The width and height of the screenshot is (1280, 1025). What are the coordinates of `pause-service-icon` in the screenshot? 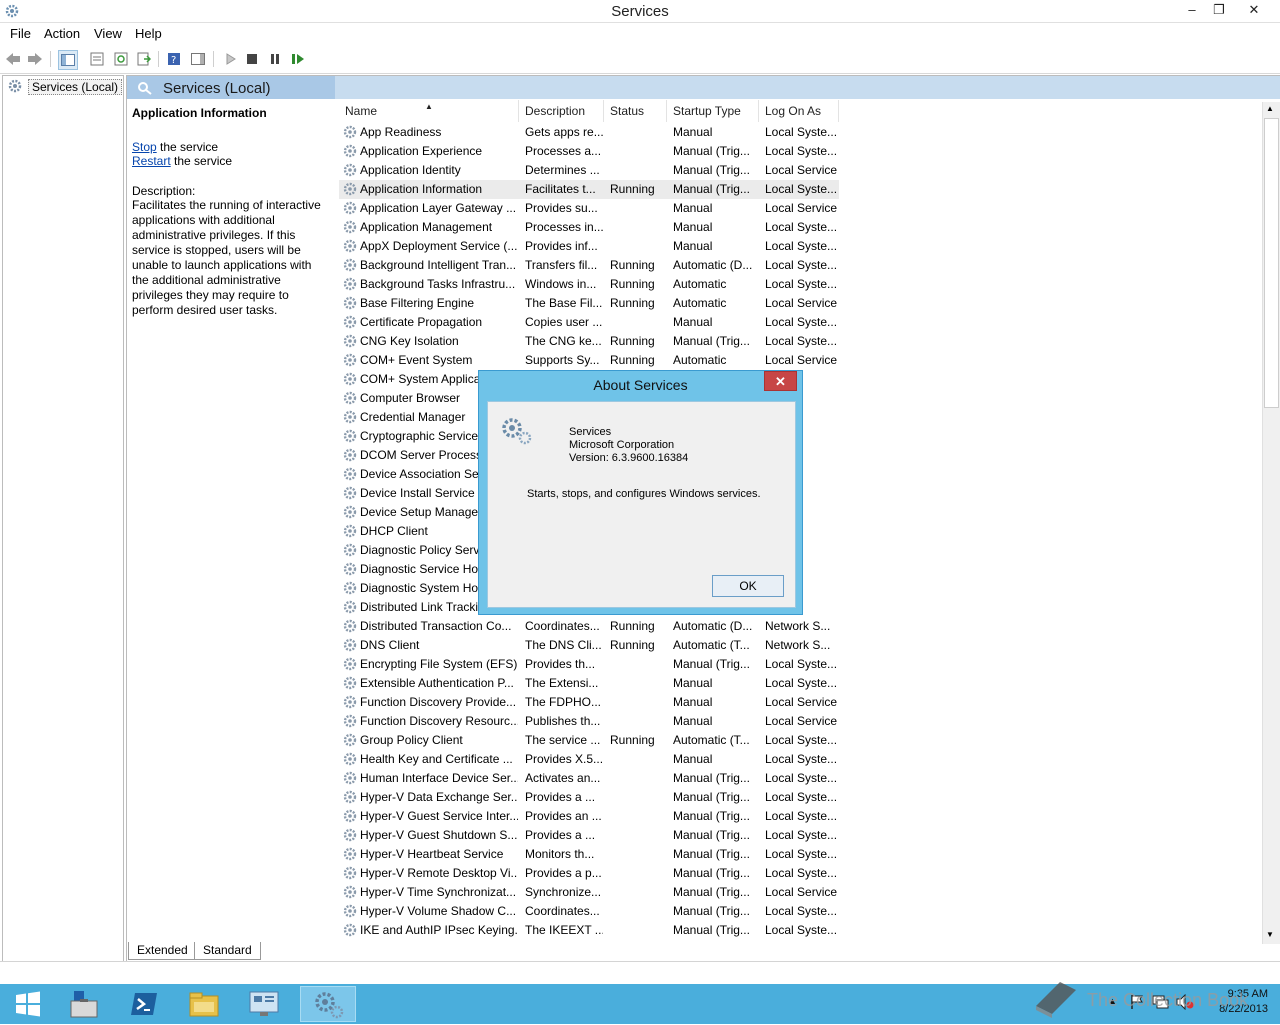 It's located at (275, 59).